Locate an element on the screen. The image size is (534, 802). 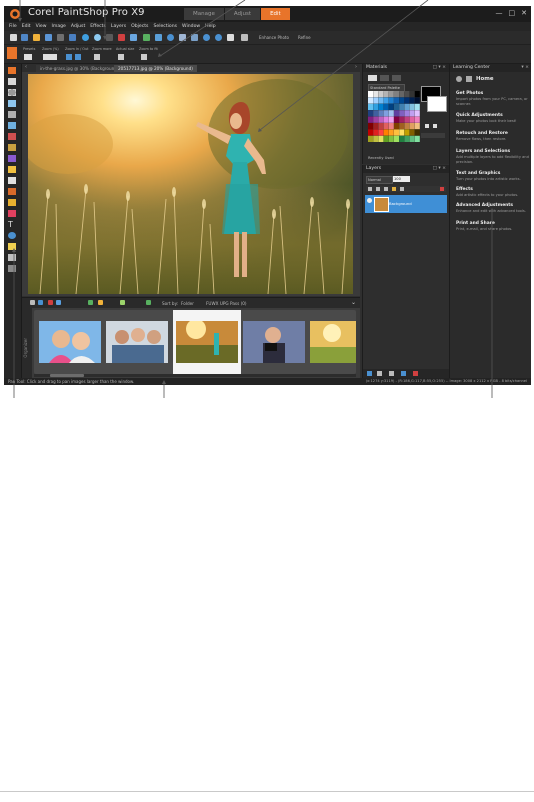
callout-arrow-tool-options is located at coordinates (202, 28).